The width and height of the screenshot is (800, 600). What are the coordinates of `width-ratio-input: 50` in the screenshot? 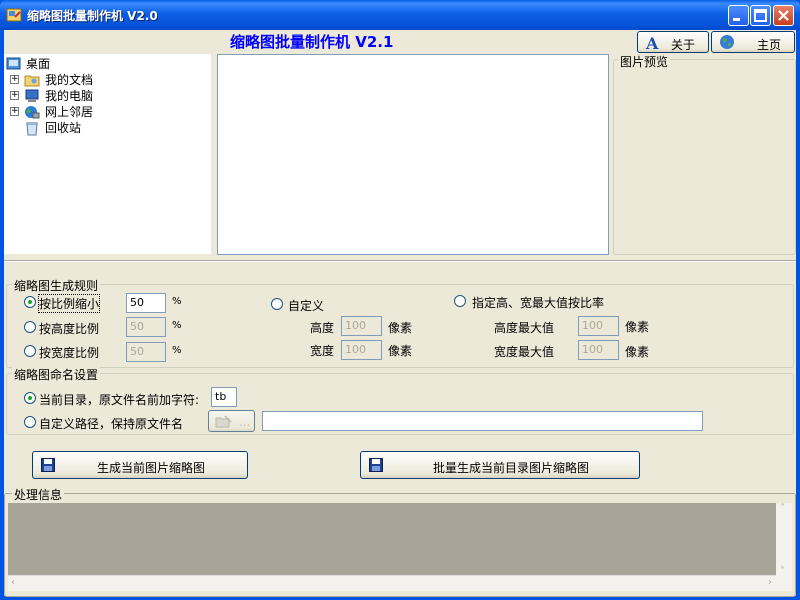 It's located at (146, 352).